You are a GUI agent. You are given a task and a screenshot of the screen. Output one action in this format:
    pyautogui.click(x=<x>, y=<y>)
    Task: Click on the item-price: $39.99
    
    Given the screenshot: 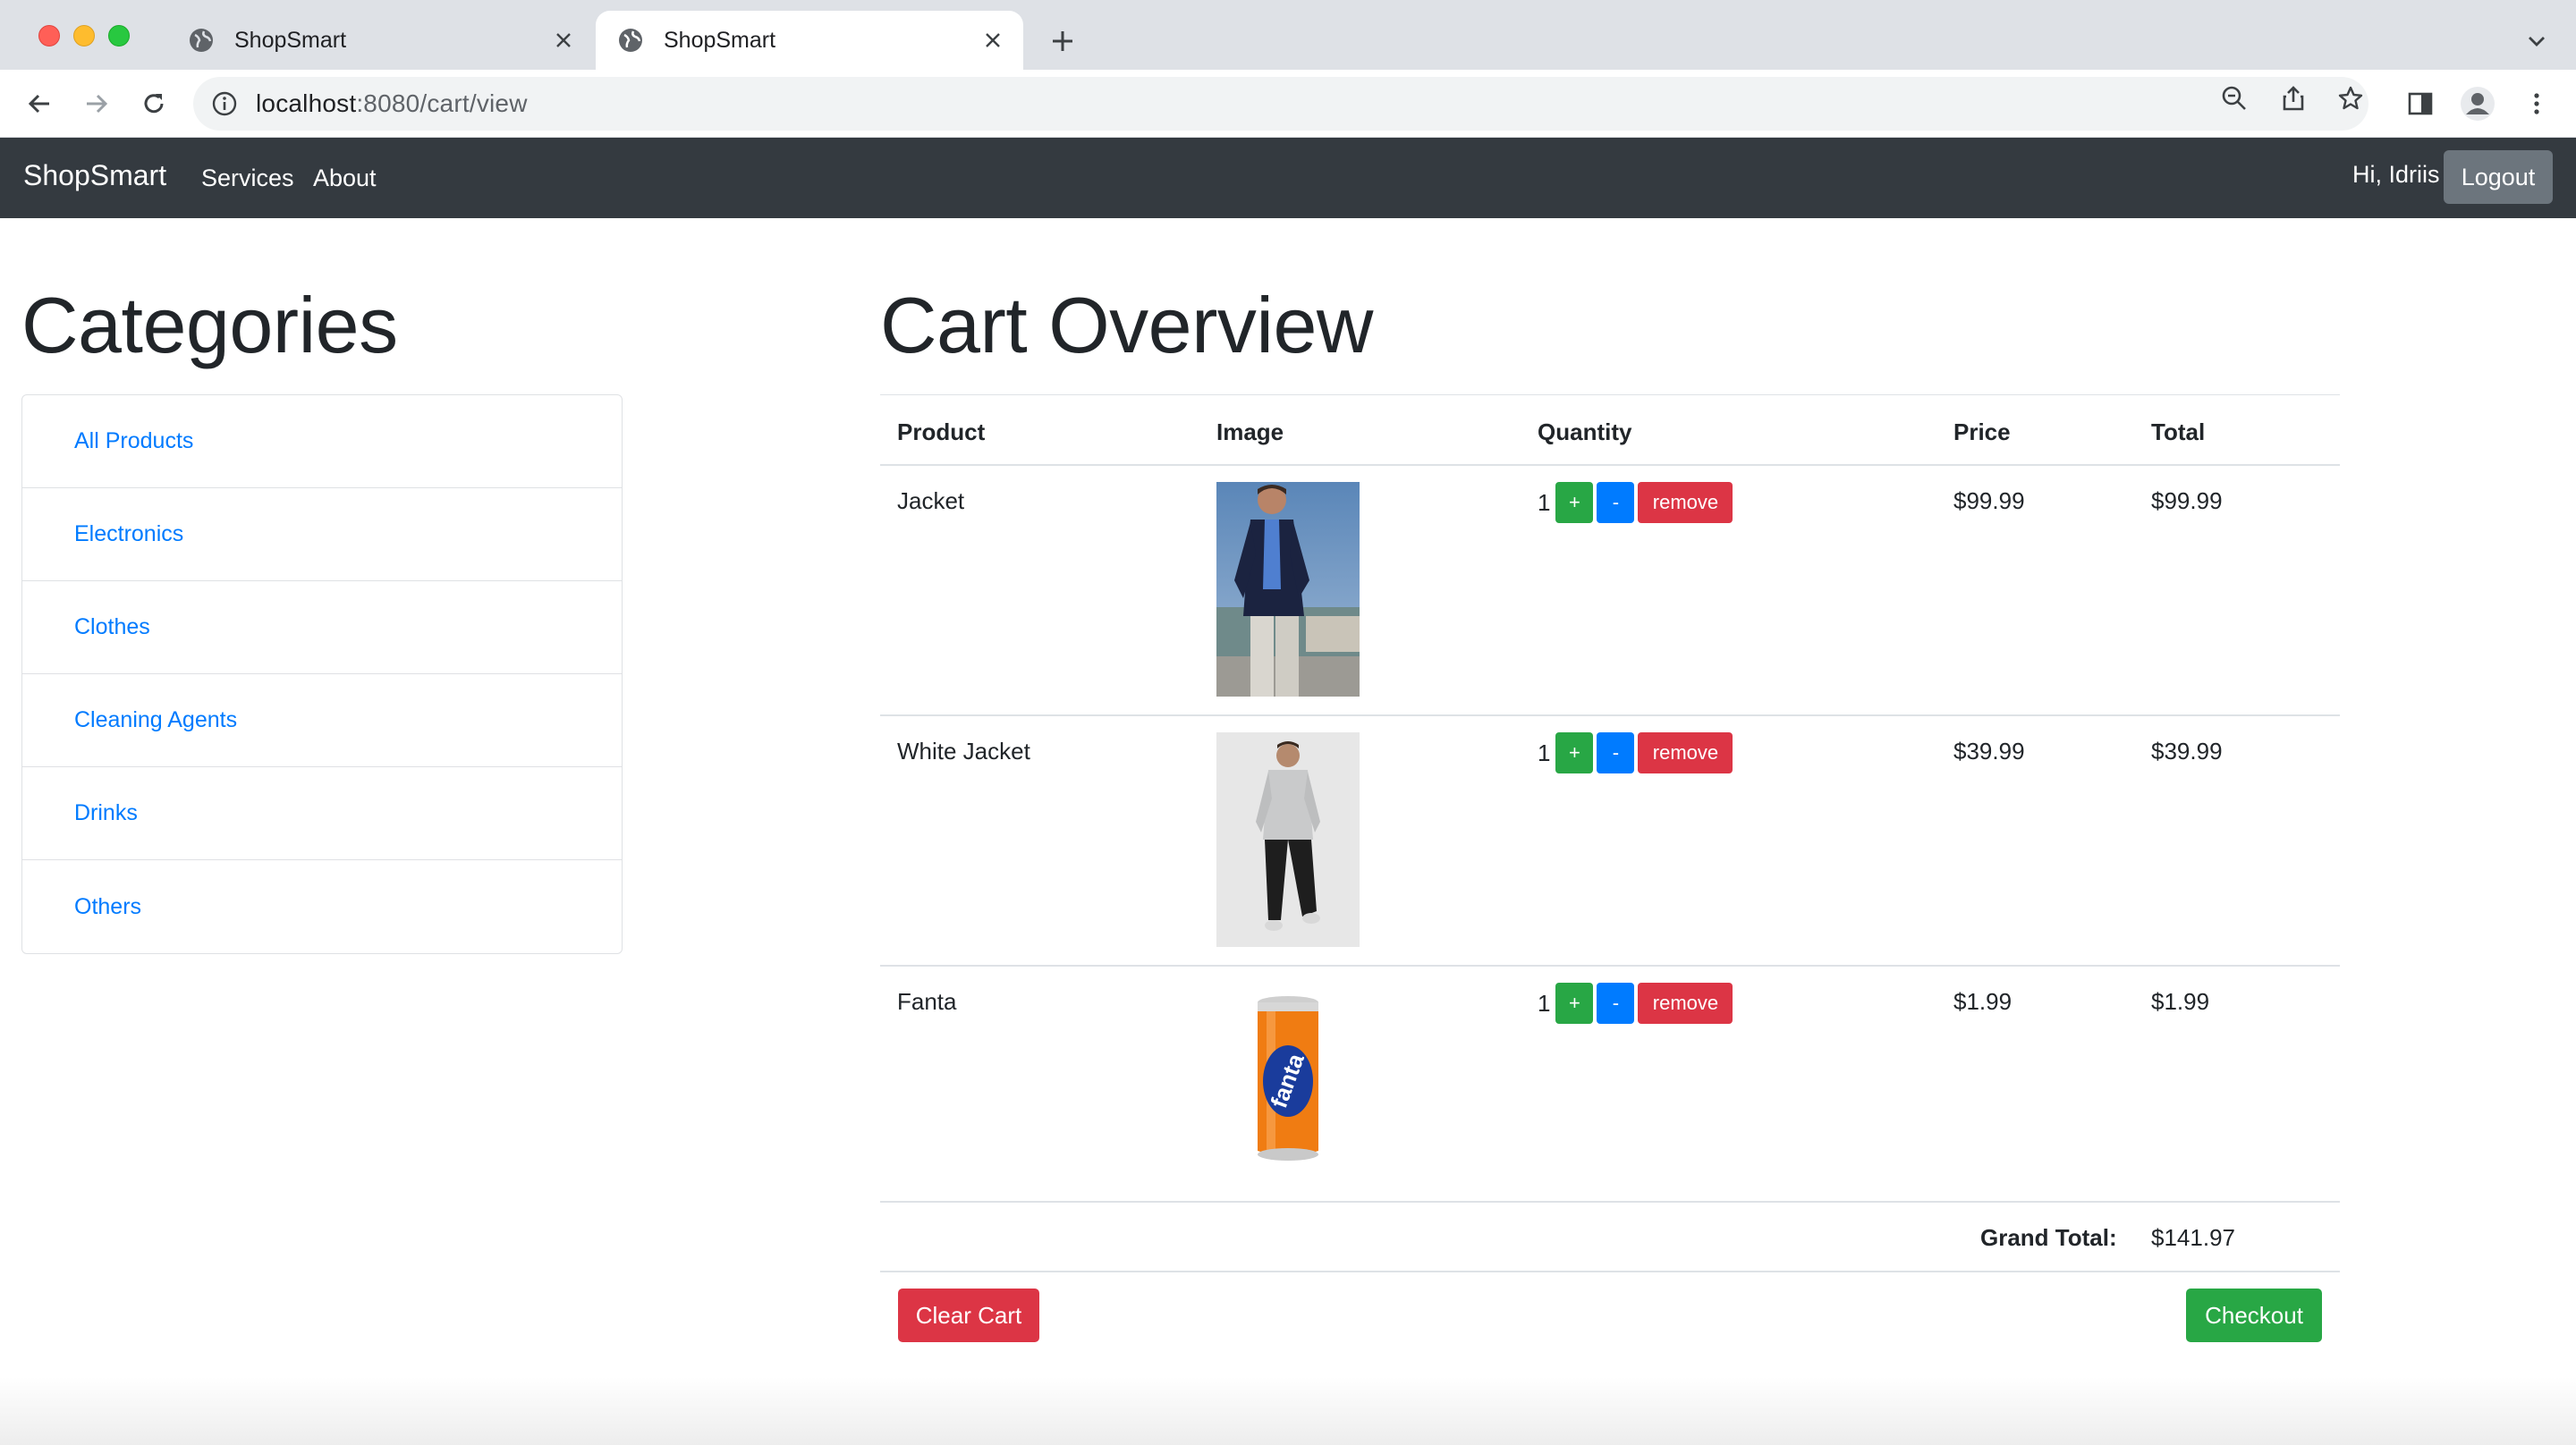 What is the action you would take?
    pyautogui.click(x=1989, y=751)
    